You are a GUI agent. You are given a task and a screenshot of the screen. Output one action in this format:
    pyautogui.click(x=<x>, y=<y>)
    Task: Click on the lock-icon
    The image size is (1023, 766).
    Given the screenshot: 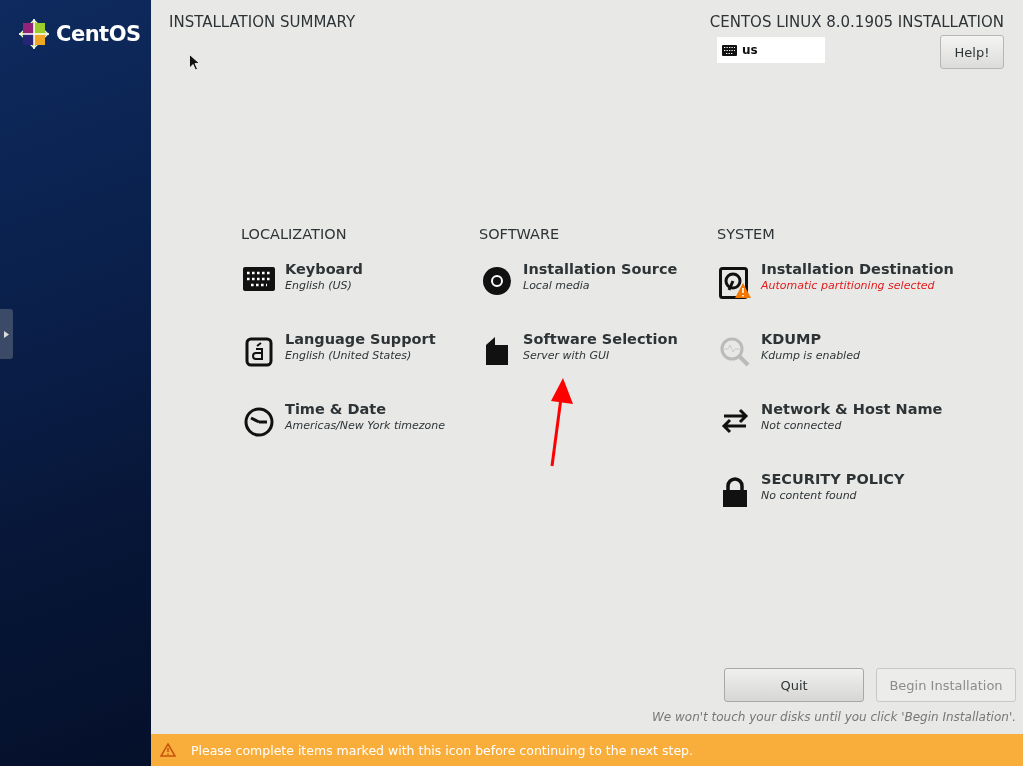 What is the action you would take?
    pyautogui.click(x=734, y=492)
    